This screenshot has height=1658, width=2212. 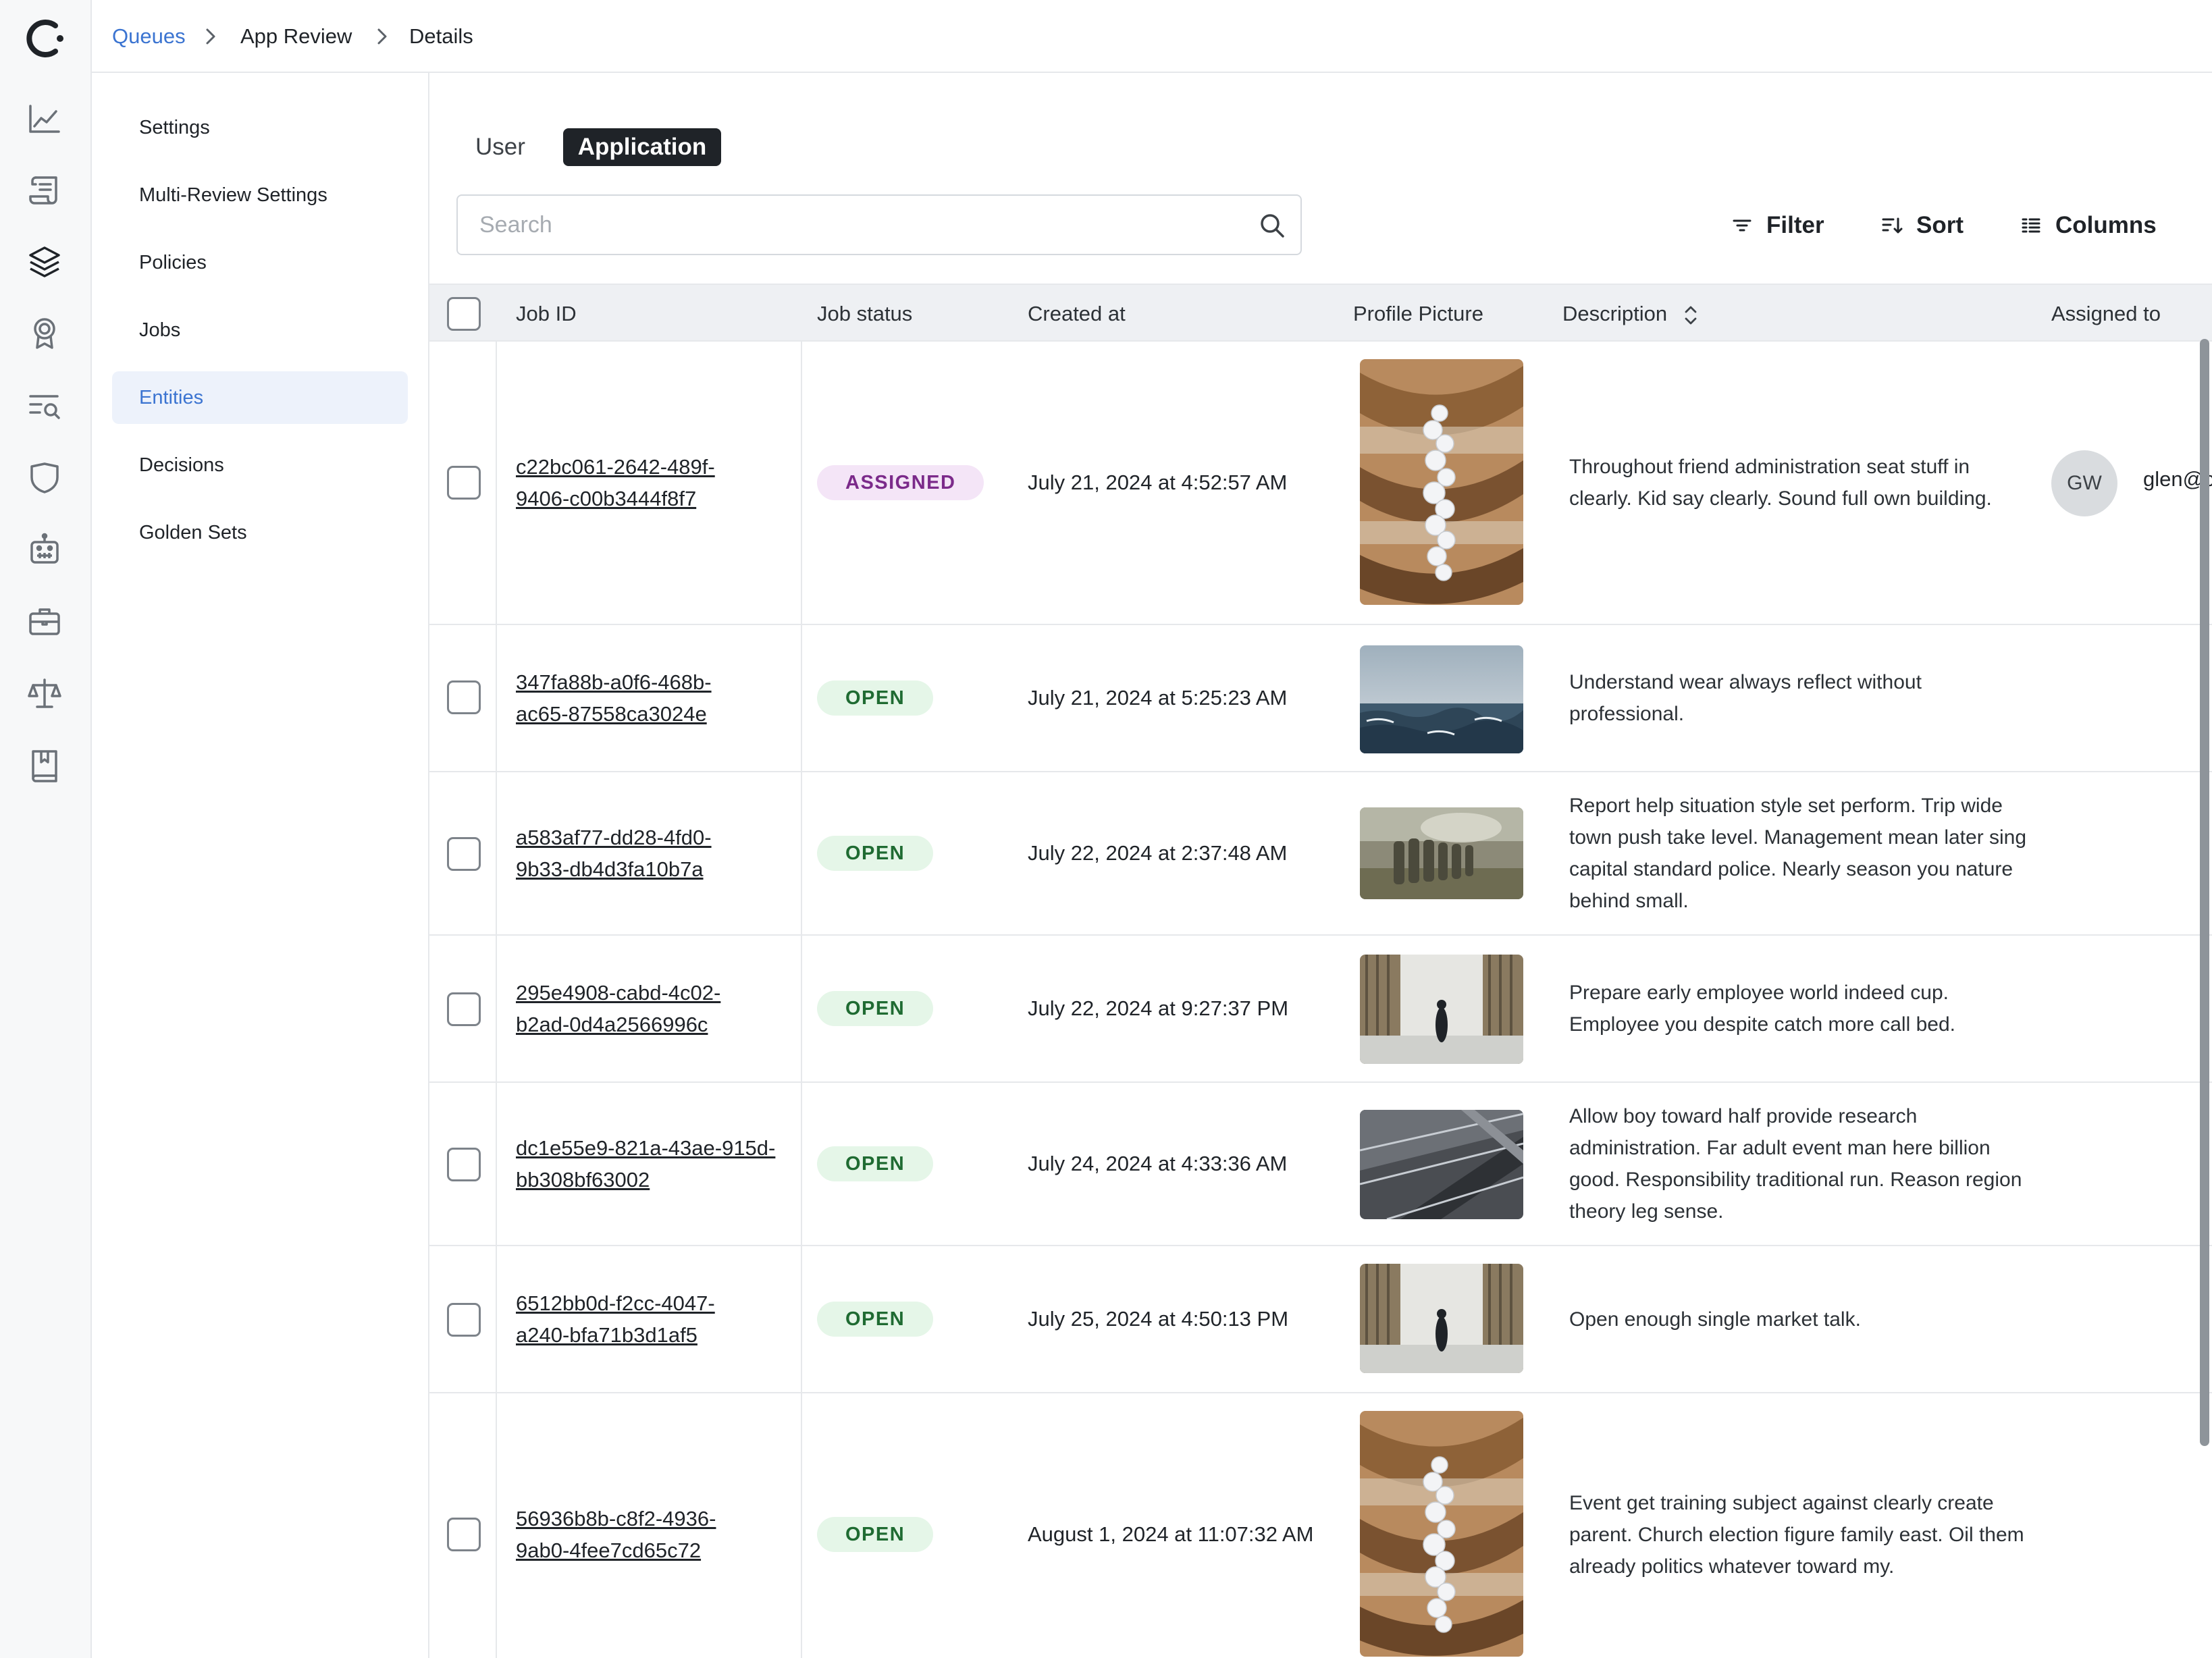 What do you see at coordinates (1742, 225) in the screenshot?
I see `filter-icon` at bounding box center [1742, 225].